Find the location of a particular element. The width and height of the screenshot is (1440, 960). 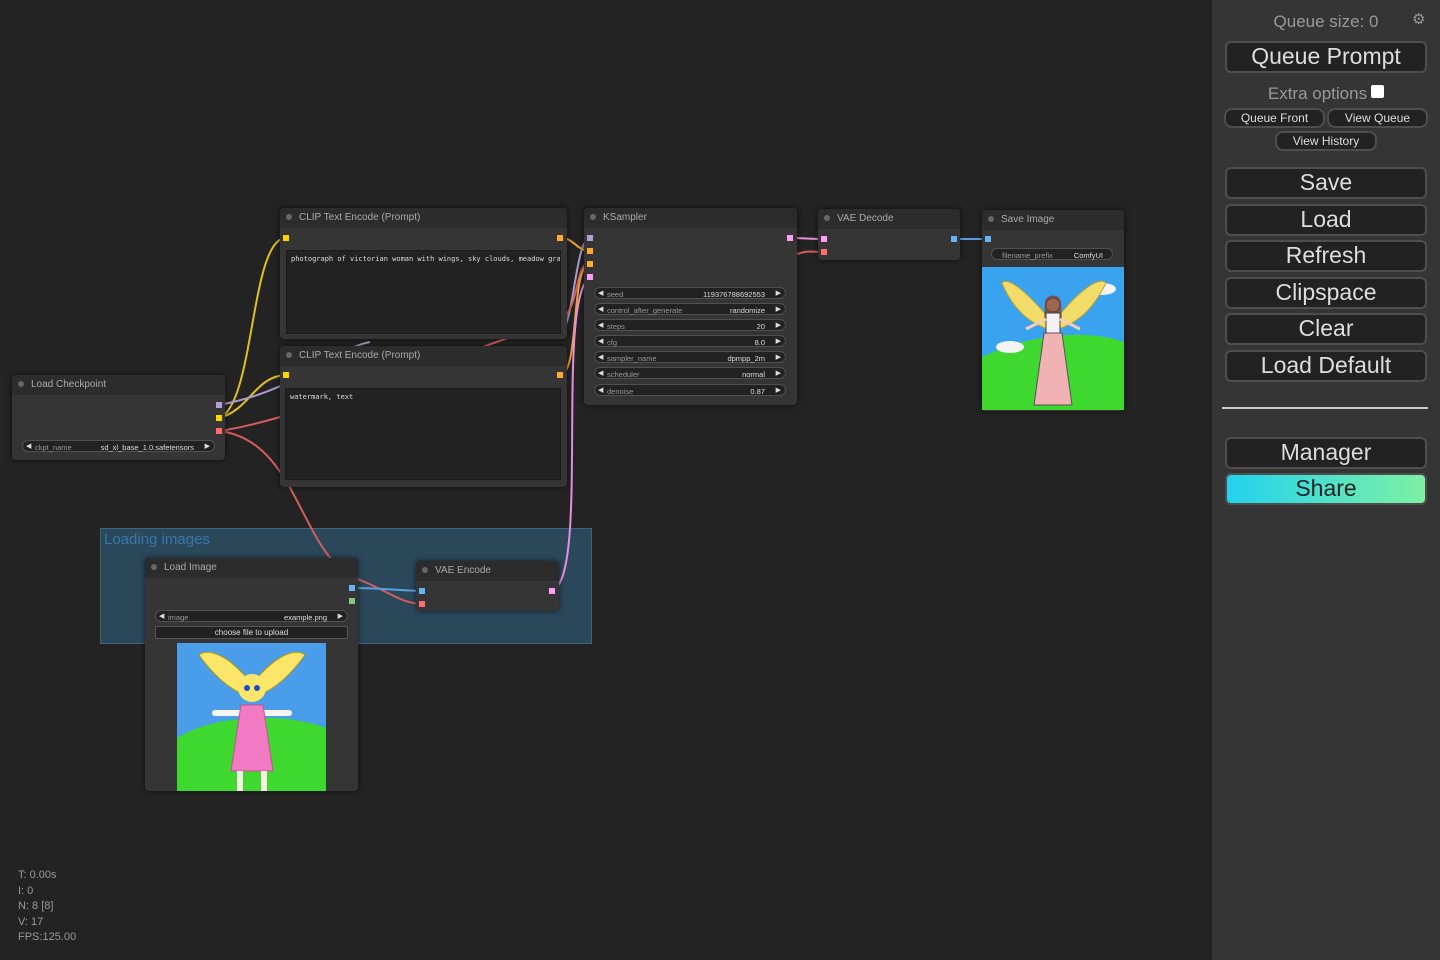

input-slot-samples is located at coordinates (824, 239).